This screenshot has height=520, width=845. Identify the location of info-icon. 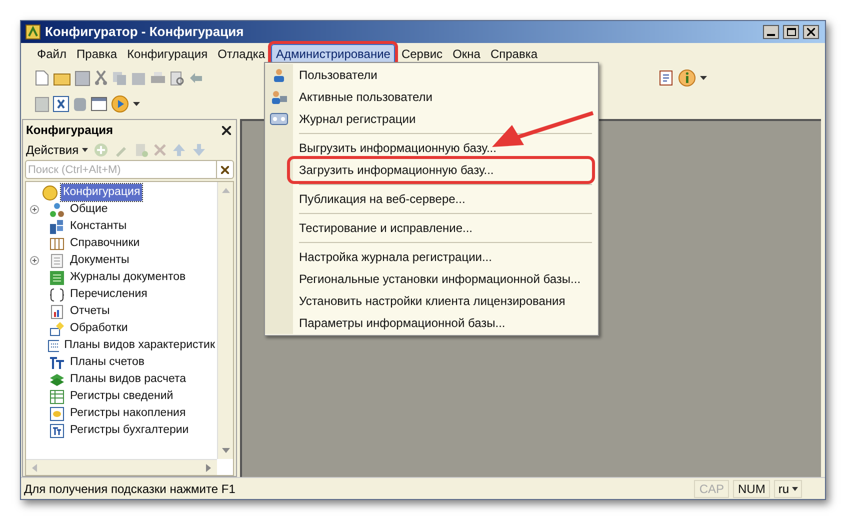
(687, 78).